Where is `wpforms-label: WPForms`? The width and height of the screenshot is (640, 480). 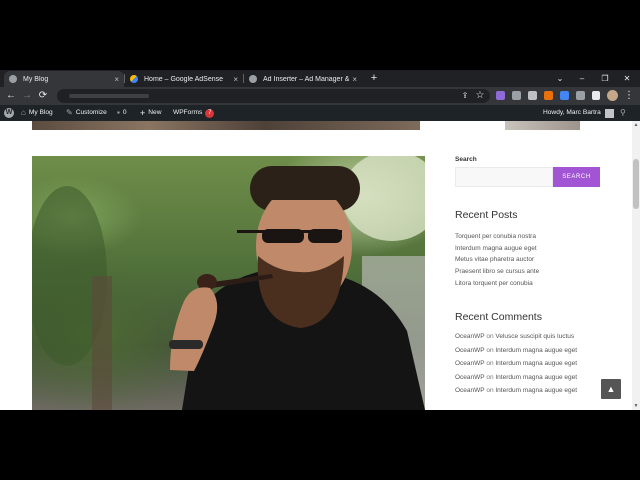
wpforms-label: WPForms is located at coordinates (188, 112).